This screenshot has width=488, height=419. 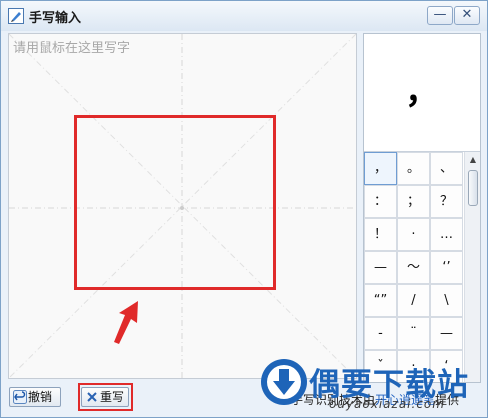 What do you see at coordinates (472, 160) in the screenshot?
I see `scroll-up-arrow-icon: ▲` at bounding box center [472, 160].